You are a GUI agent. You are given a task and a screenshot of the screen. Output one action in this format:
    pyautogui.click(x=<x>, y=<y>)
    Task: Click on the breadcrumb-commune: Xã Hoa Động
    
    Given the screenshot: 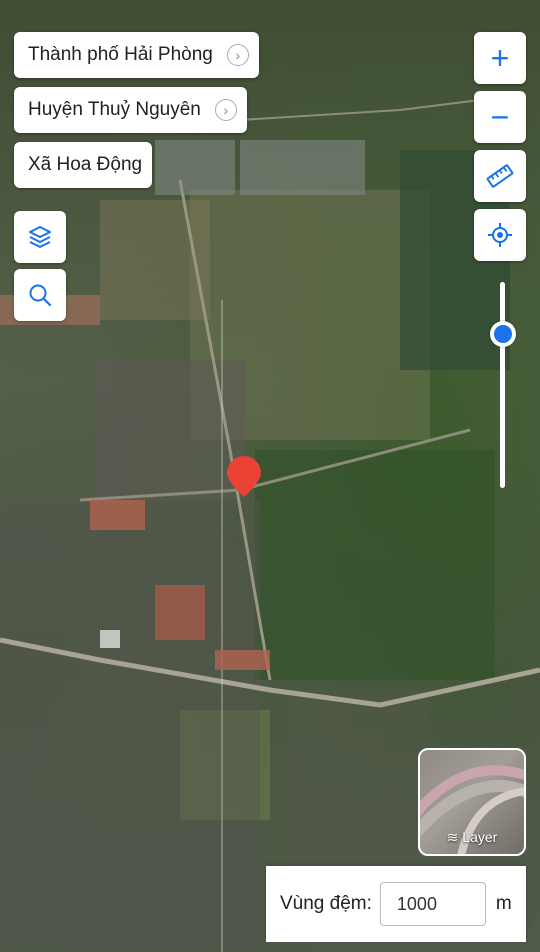 What is the action you would take?
    pyautogui.click(x=83, y=165)
    